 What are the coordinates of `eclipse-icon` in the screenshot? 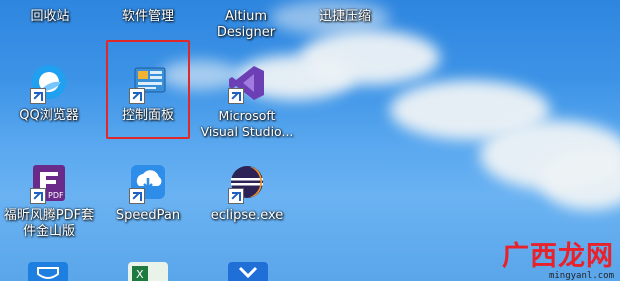 It's located at (247, 183).